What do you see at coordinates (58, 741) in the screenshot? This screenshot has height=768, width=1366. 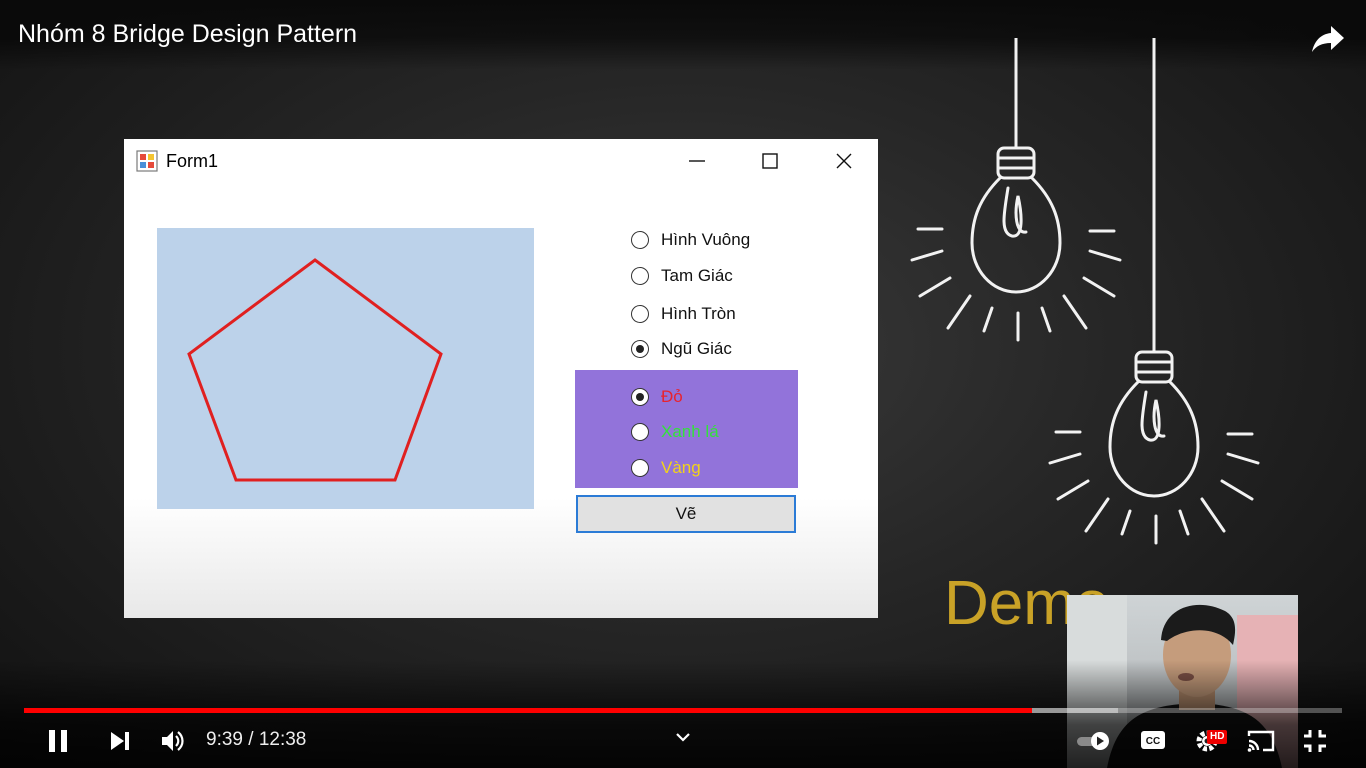 I see `pause-icon` at bounding box center [58, 741].